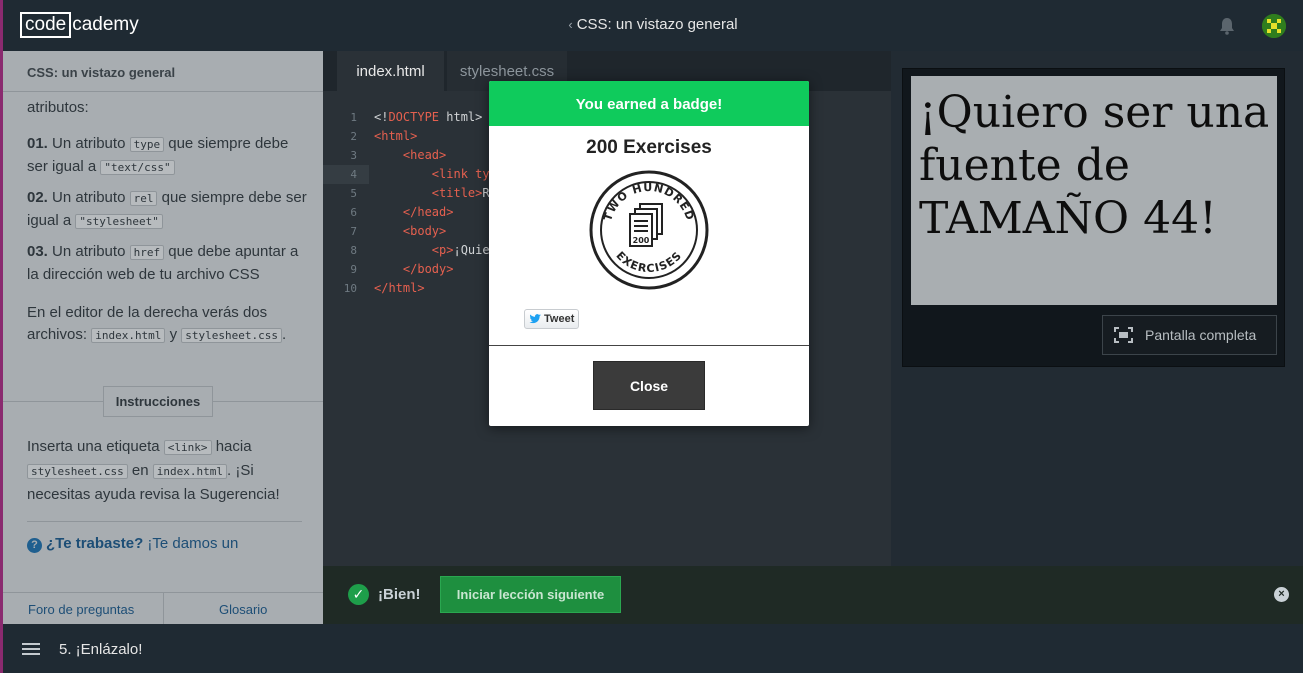 The image size is (1303, 673). I want to click on modal-title: 200 Exercises, so click(649, 147).